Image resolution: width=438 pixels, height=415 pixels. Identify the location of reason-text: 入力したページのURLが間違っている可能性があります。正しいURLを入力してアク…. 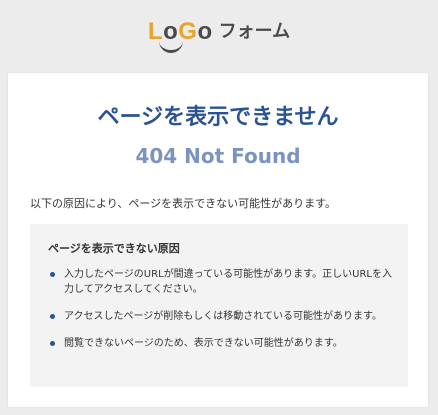
(228, 282).